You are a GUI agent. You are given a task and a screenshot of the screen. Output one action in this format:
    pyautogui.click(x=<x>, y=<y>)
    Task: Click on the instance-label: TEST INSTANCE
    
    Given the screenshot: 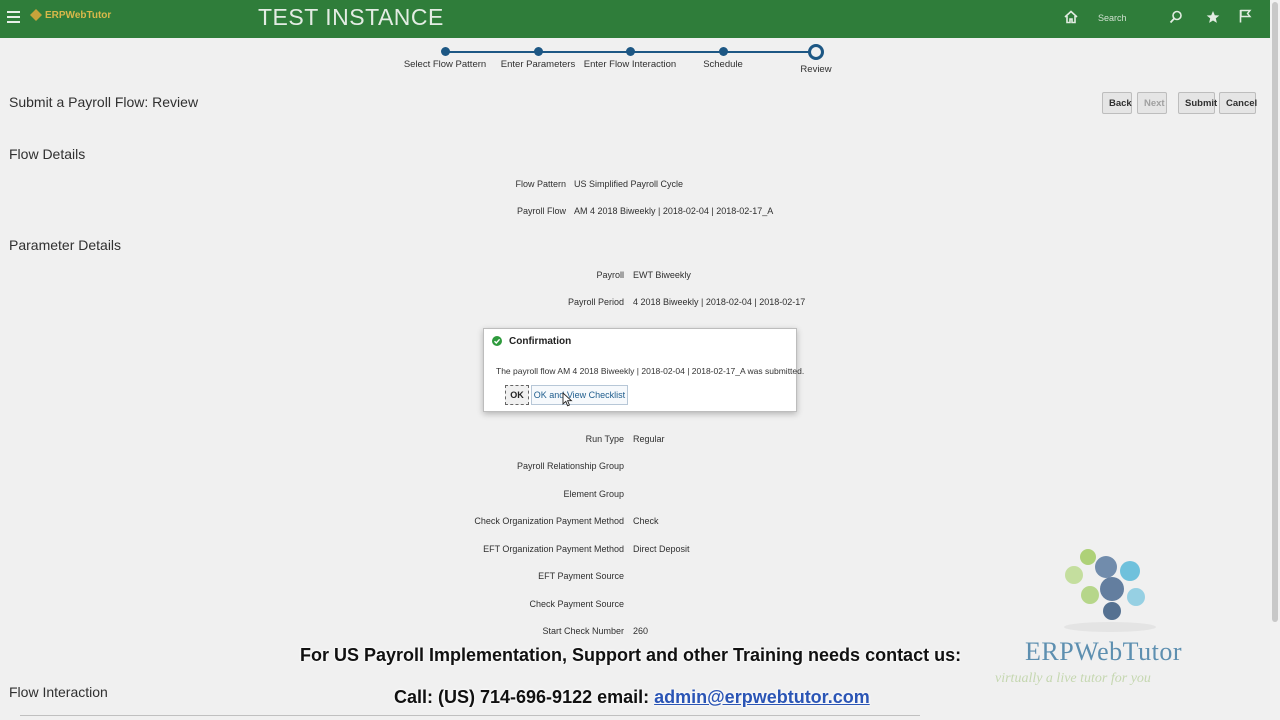 What is the action you would take?
    pyautogui.click(x=351, y=17)
    